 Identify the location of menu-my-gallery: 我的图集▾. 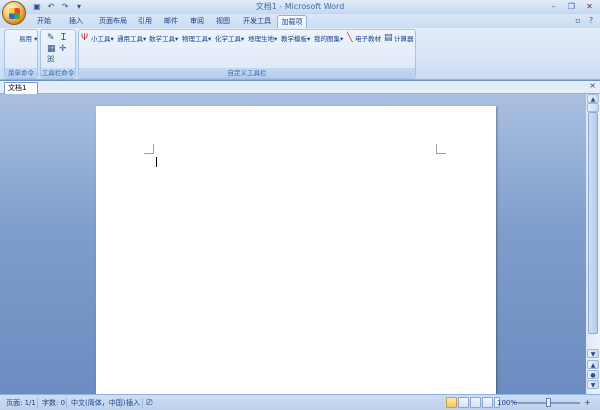
(328, 39).